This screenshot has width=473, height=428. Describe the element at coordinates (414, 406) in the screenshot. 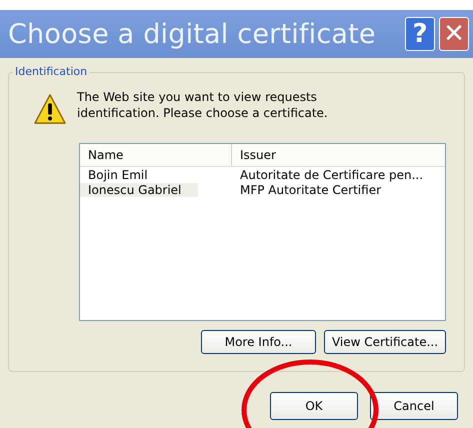

I see `dialog-button: Cancel` at that location.